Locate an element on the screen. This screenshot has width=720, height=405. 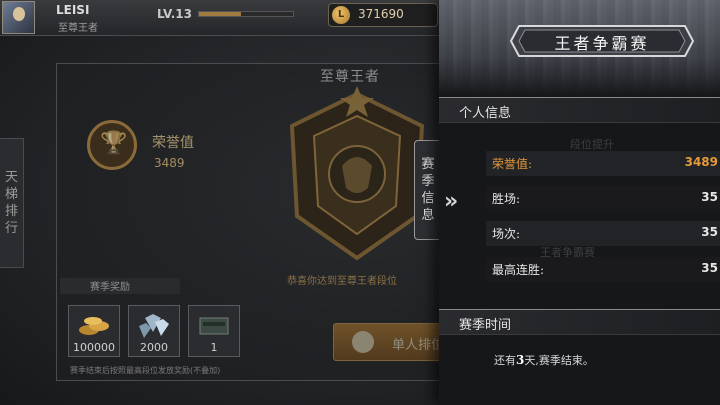
stat-row-matches: 场次: 35 is located at coordinates (603, 233).